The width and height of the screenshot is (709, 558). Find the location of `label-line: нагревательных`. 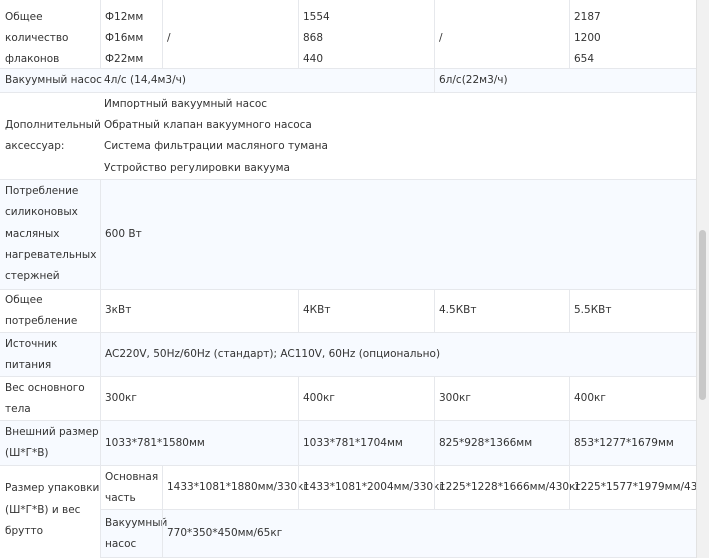

label-line: нагревательных is located at coordinates (51, 255).